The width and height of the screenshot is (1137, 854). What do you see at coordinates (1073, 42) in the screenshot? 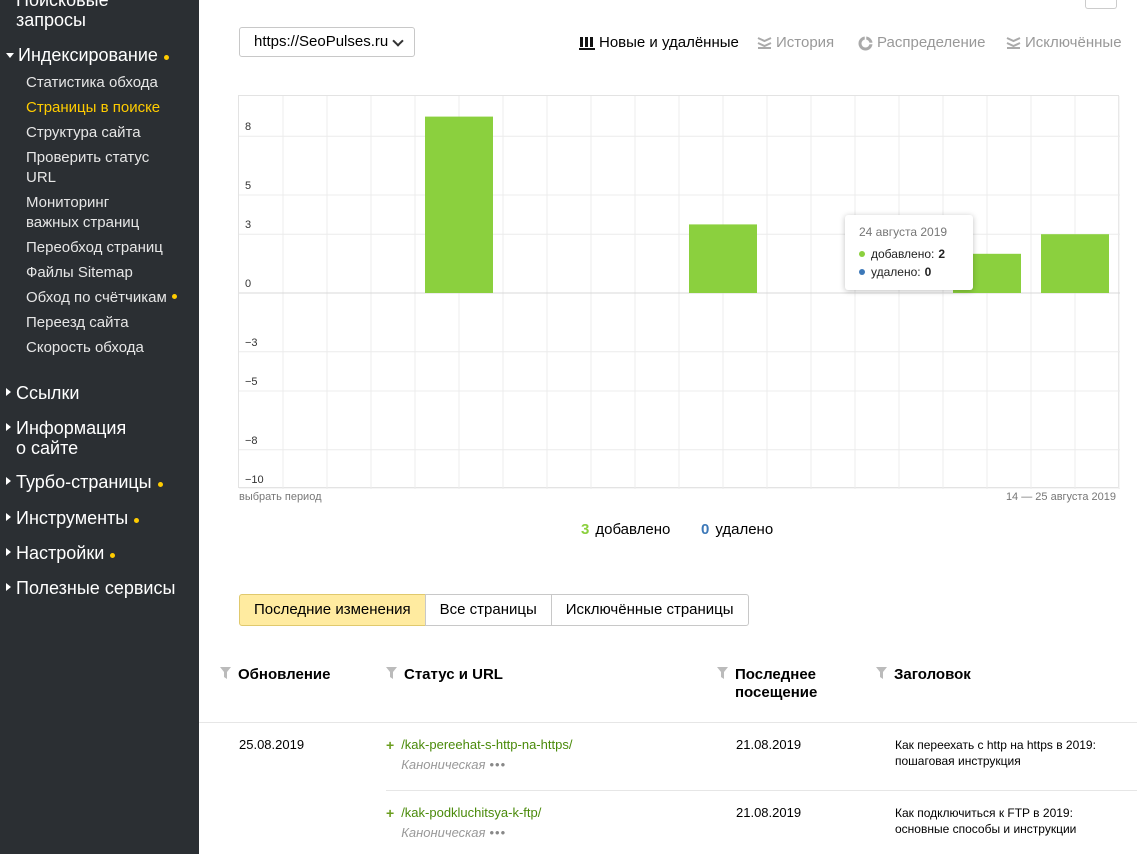
I see `tab-label: Исключённые` at bounding box center [1073, 42].